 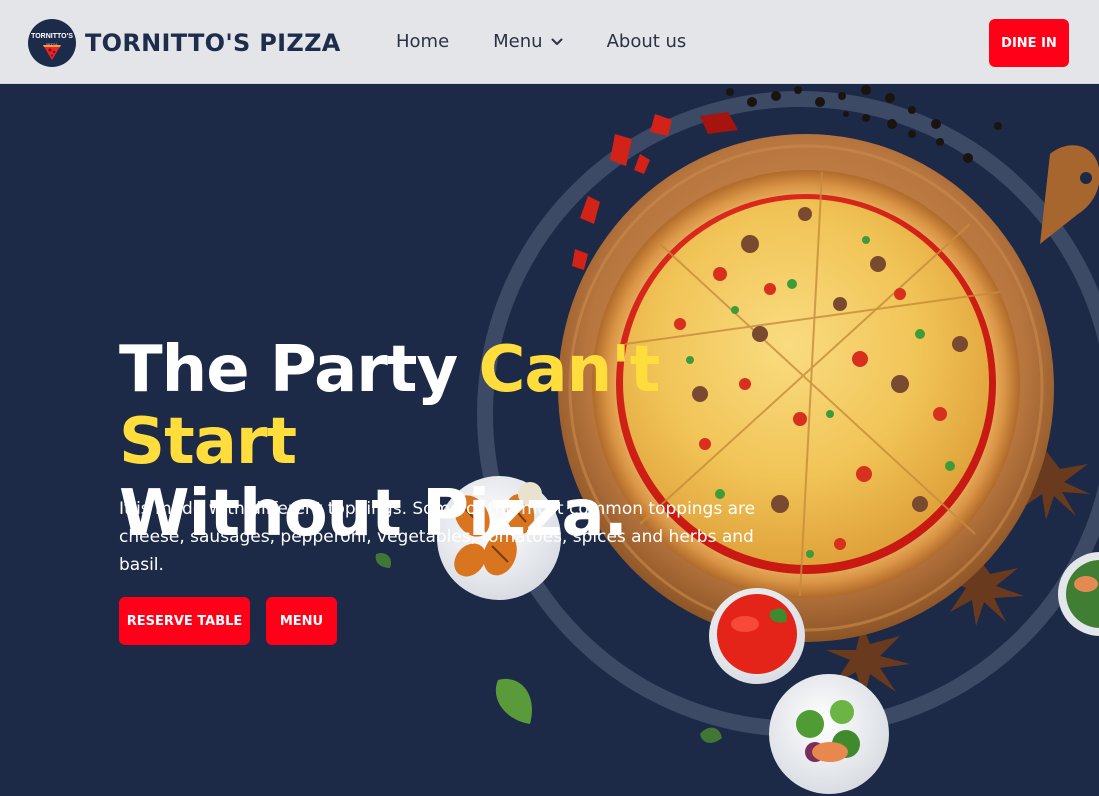 I want to click on nav-item-about: About us, so click(x=647, y=41).